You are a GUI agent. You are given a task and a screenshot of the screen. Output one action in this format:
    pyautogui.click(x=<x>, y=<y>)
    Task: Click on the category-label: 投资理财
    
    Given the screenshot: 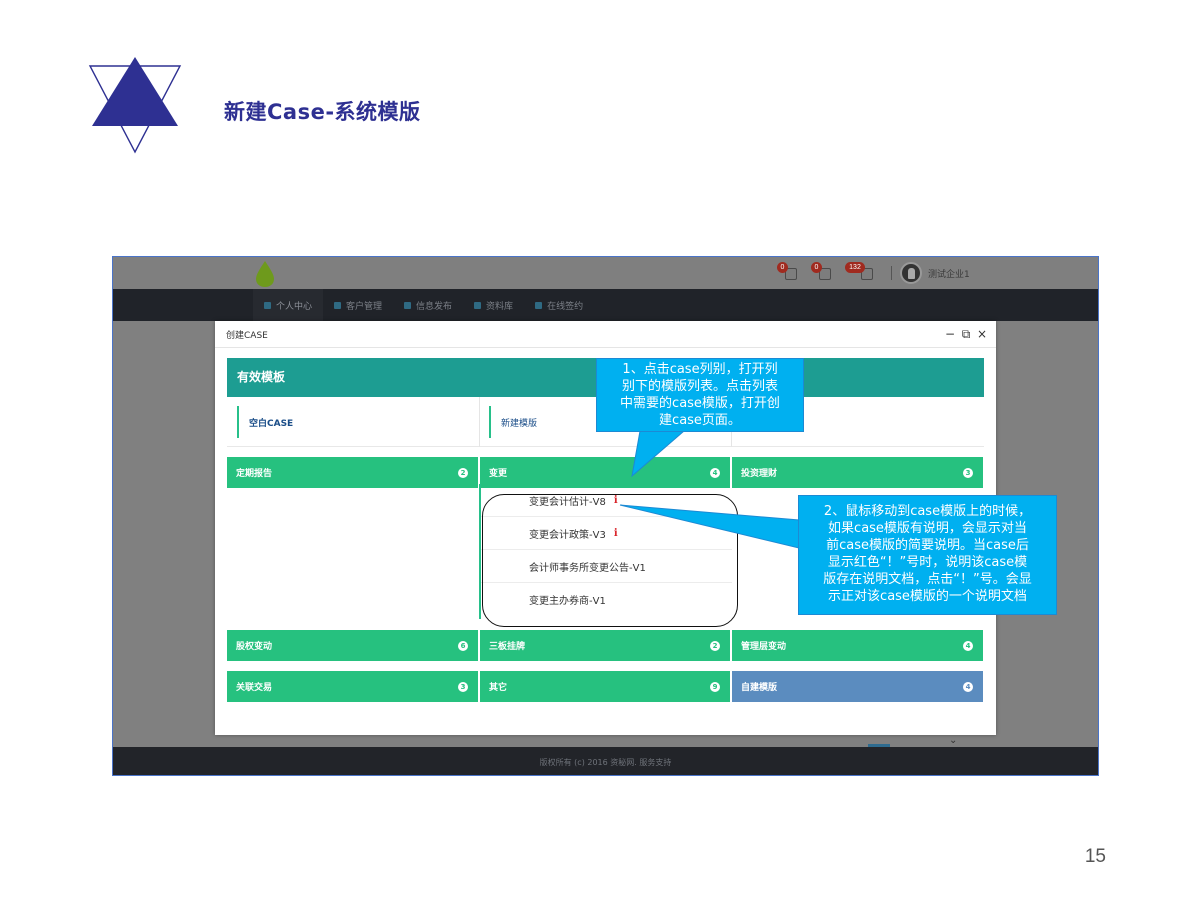 What is the action you would take?
    pyautogui.click(x=759, y=474)
    